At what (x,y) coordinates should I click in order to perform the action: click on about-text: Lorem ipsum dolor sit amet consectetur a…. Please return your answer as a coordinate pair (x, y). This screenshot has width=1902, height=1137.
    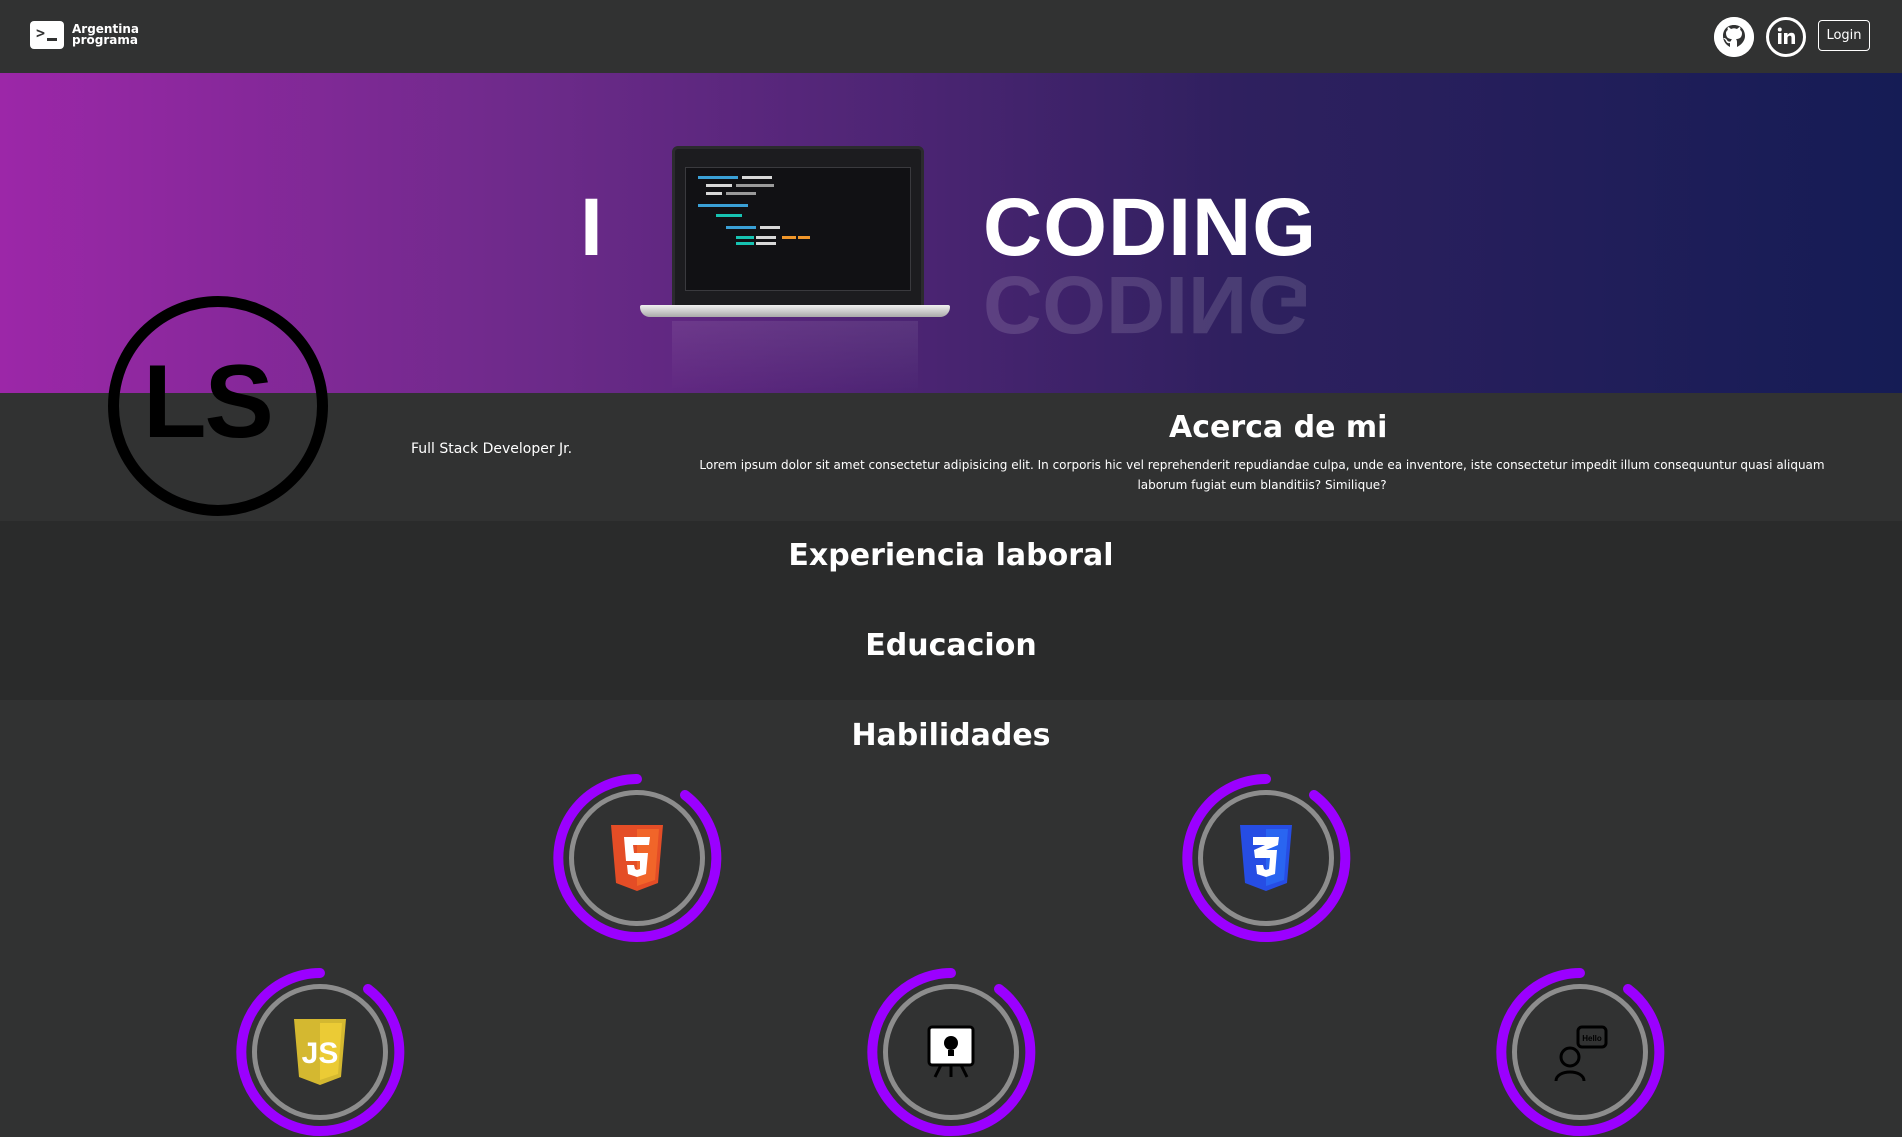
    Looking at the image, I should click on (1262, 475).